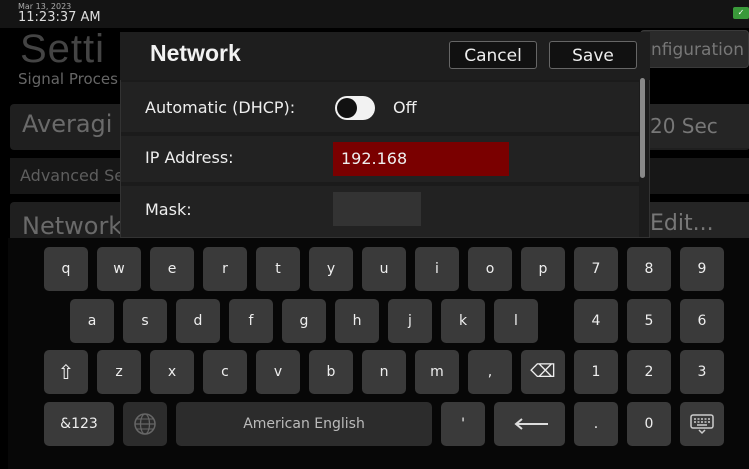 This screenshot has height=469, width=749. What do you see at coordinates (702, 321) in the screenshot?
I see `key-6: 6` at bounding box center [702, 321].